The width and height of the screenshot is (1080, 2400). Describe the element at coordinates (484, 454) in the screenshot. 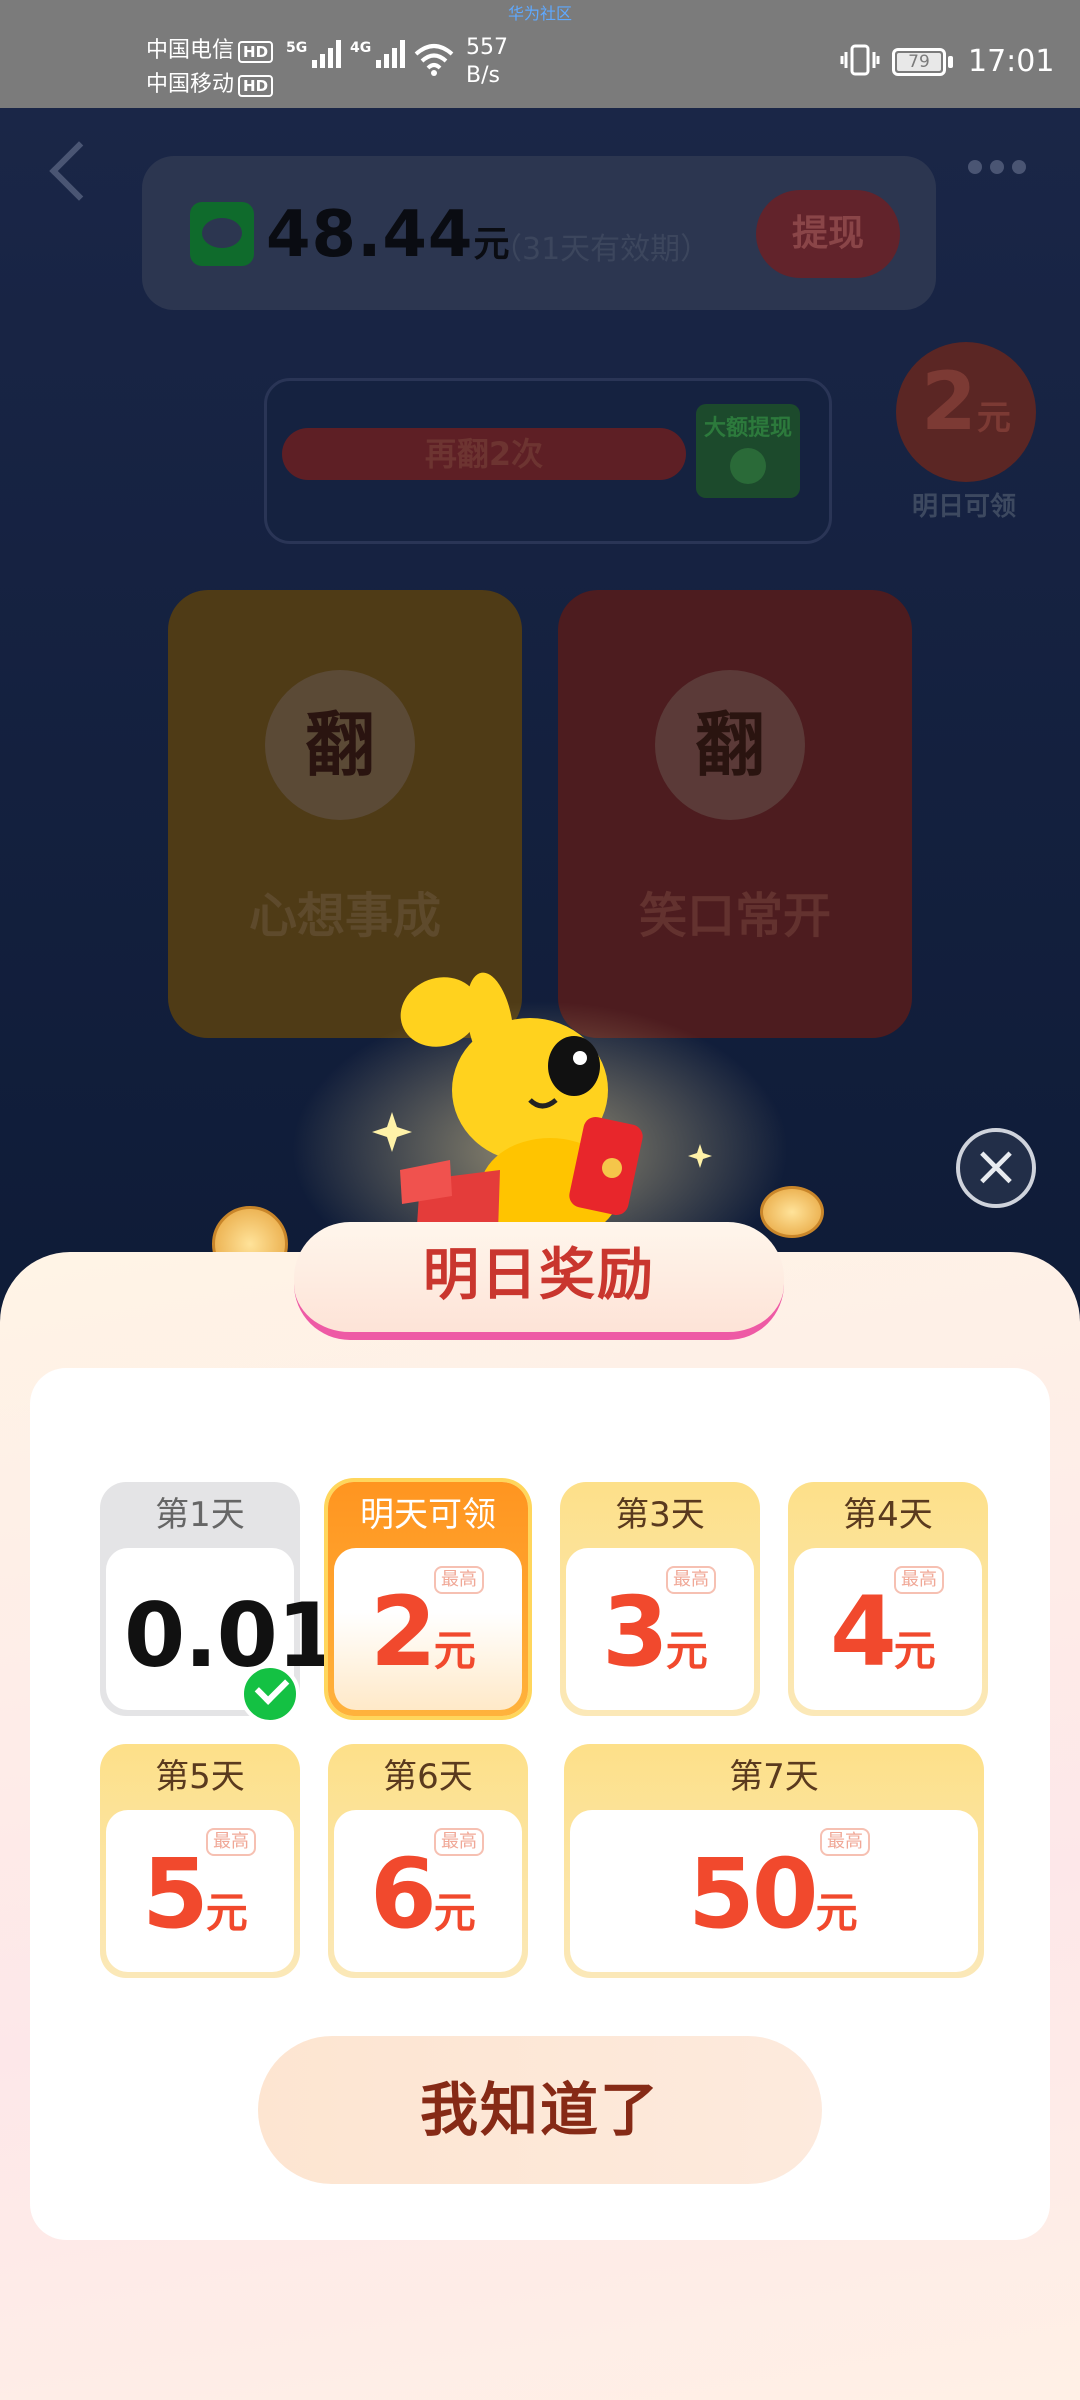

I see `flip-progress-bar: 再翻2次` at that location.